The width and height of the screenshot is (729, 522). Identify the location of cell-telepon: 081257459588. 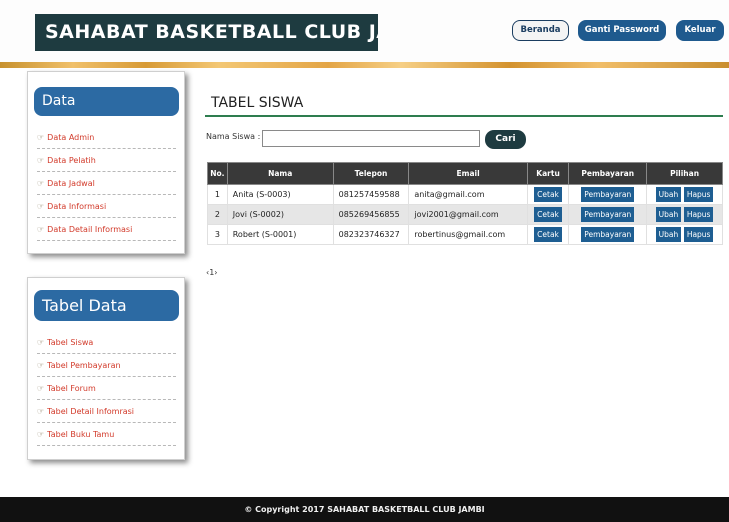
(371, 194).